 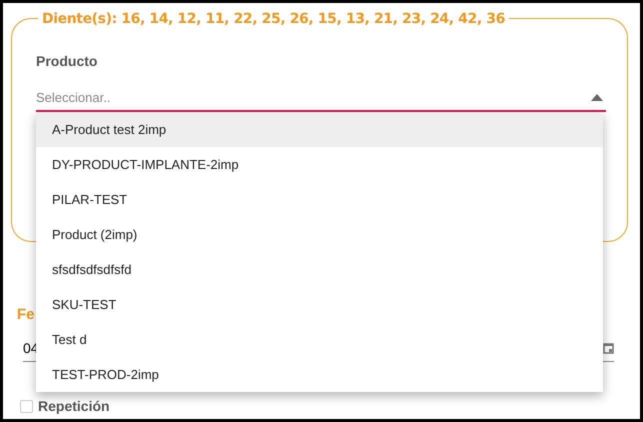 I want to click on calendar-icon, so click(x=608, y=348).